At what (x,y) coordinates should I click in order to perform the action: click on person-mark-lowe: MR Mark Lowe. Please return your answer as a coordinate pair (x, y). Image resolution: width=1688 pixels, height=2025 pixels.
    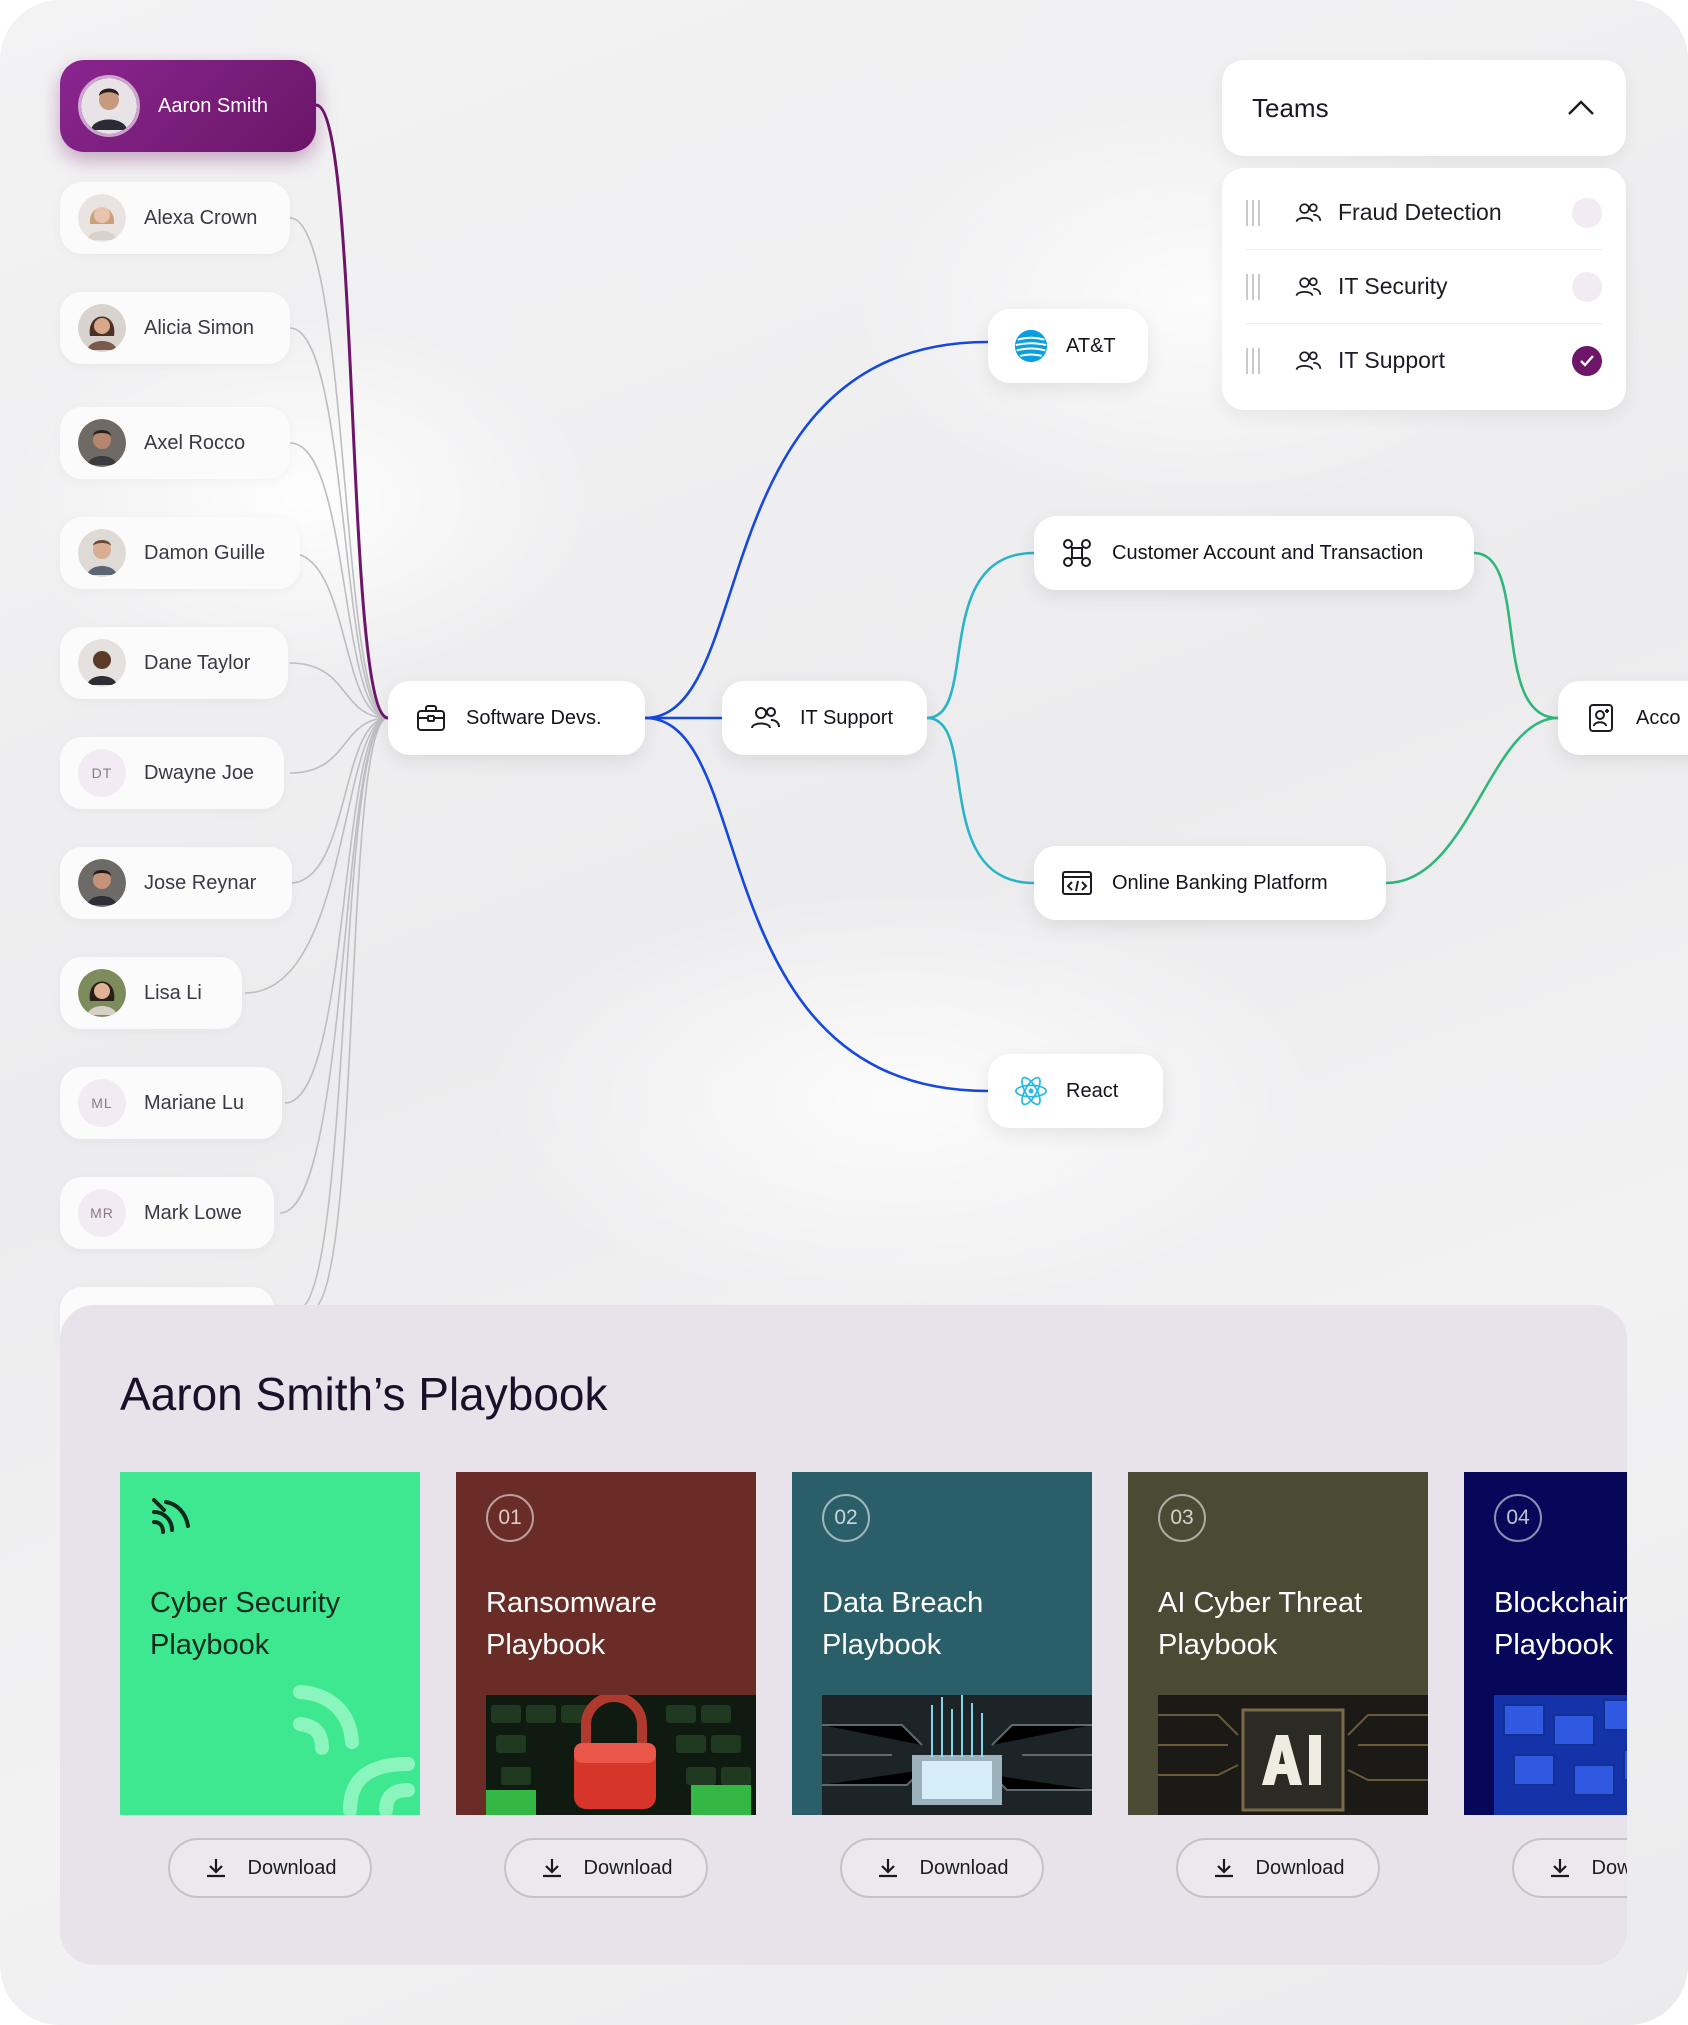
    Looking at the image, I should click on (167, 1213).